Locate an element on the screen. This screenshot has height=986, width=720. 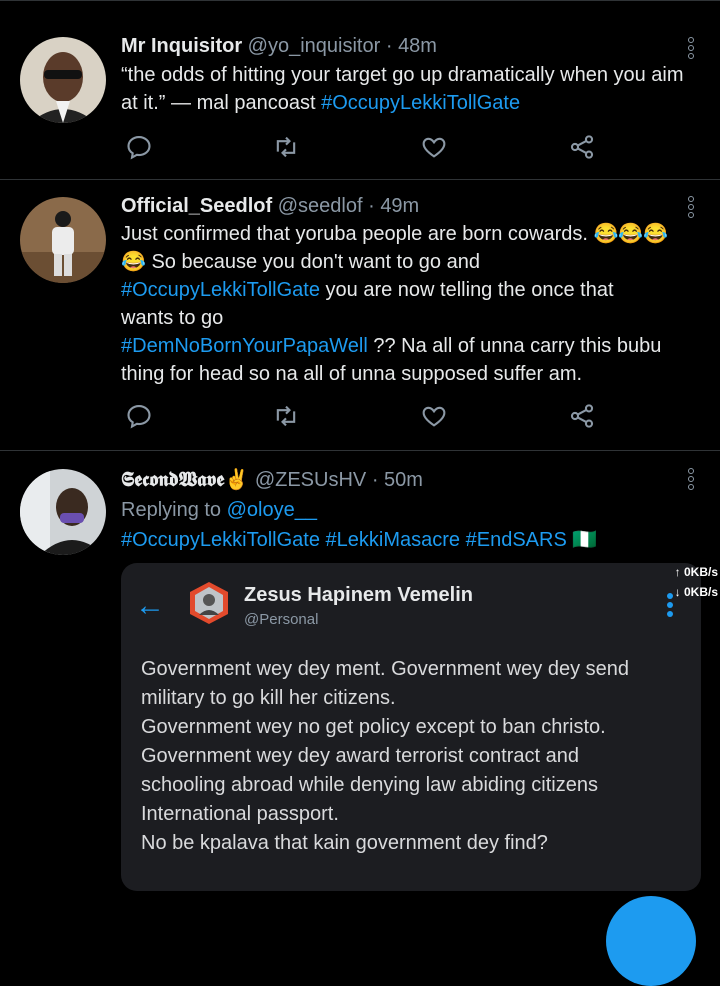
tweet-text-line: wants to go is located at coordinates (172, 318).